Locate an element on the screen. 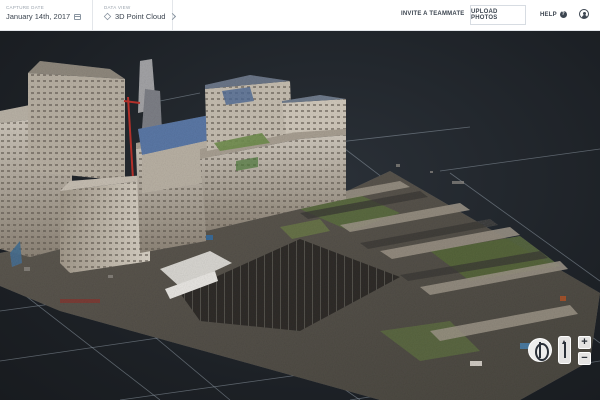 This screenshot has height=400, width=600. data-view-label: DATA VIEW is located at coordinates (117, 7).